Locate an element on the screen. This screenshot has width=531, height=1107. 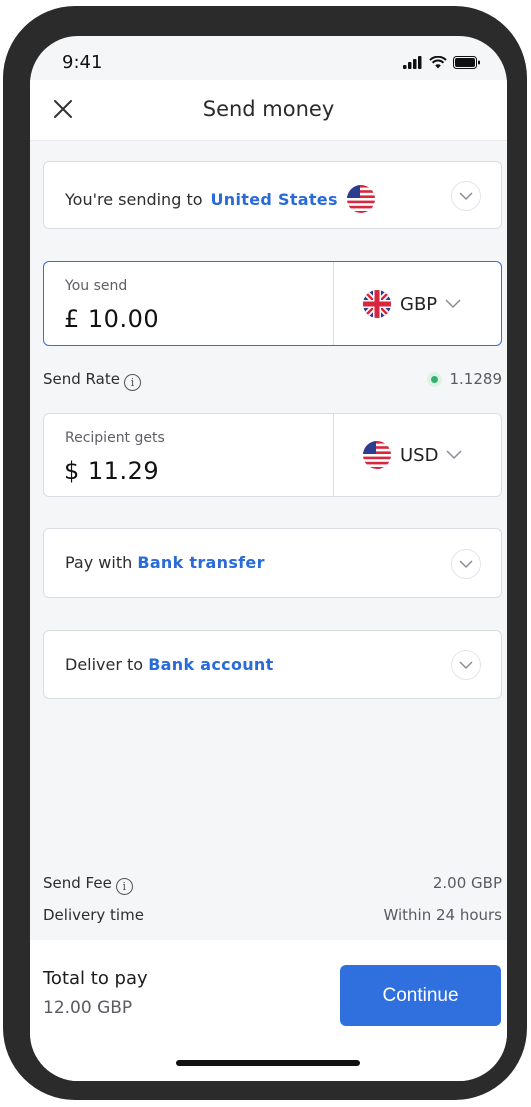
recipient-currency-code: USD is located at coordinates (419, 455).